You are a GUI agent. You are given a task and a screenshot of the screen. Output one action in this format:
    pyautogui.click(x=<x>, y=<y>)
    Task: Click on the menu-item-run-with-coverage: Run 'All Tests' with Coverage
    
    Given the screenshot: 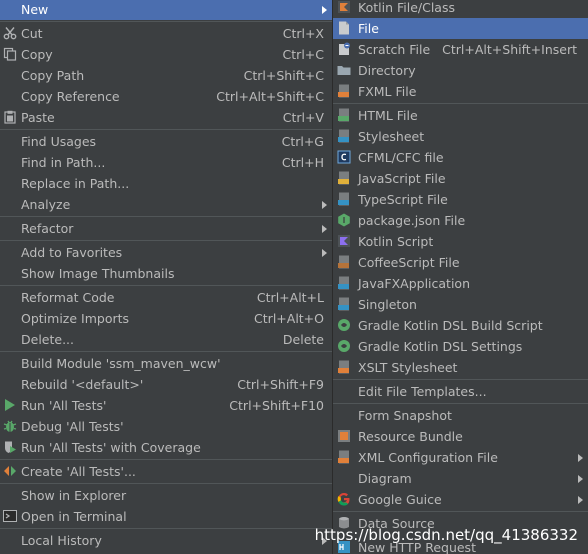 What is the action you would take?
    pyautogui.click(x=166, y=447)
    